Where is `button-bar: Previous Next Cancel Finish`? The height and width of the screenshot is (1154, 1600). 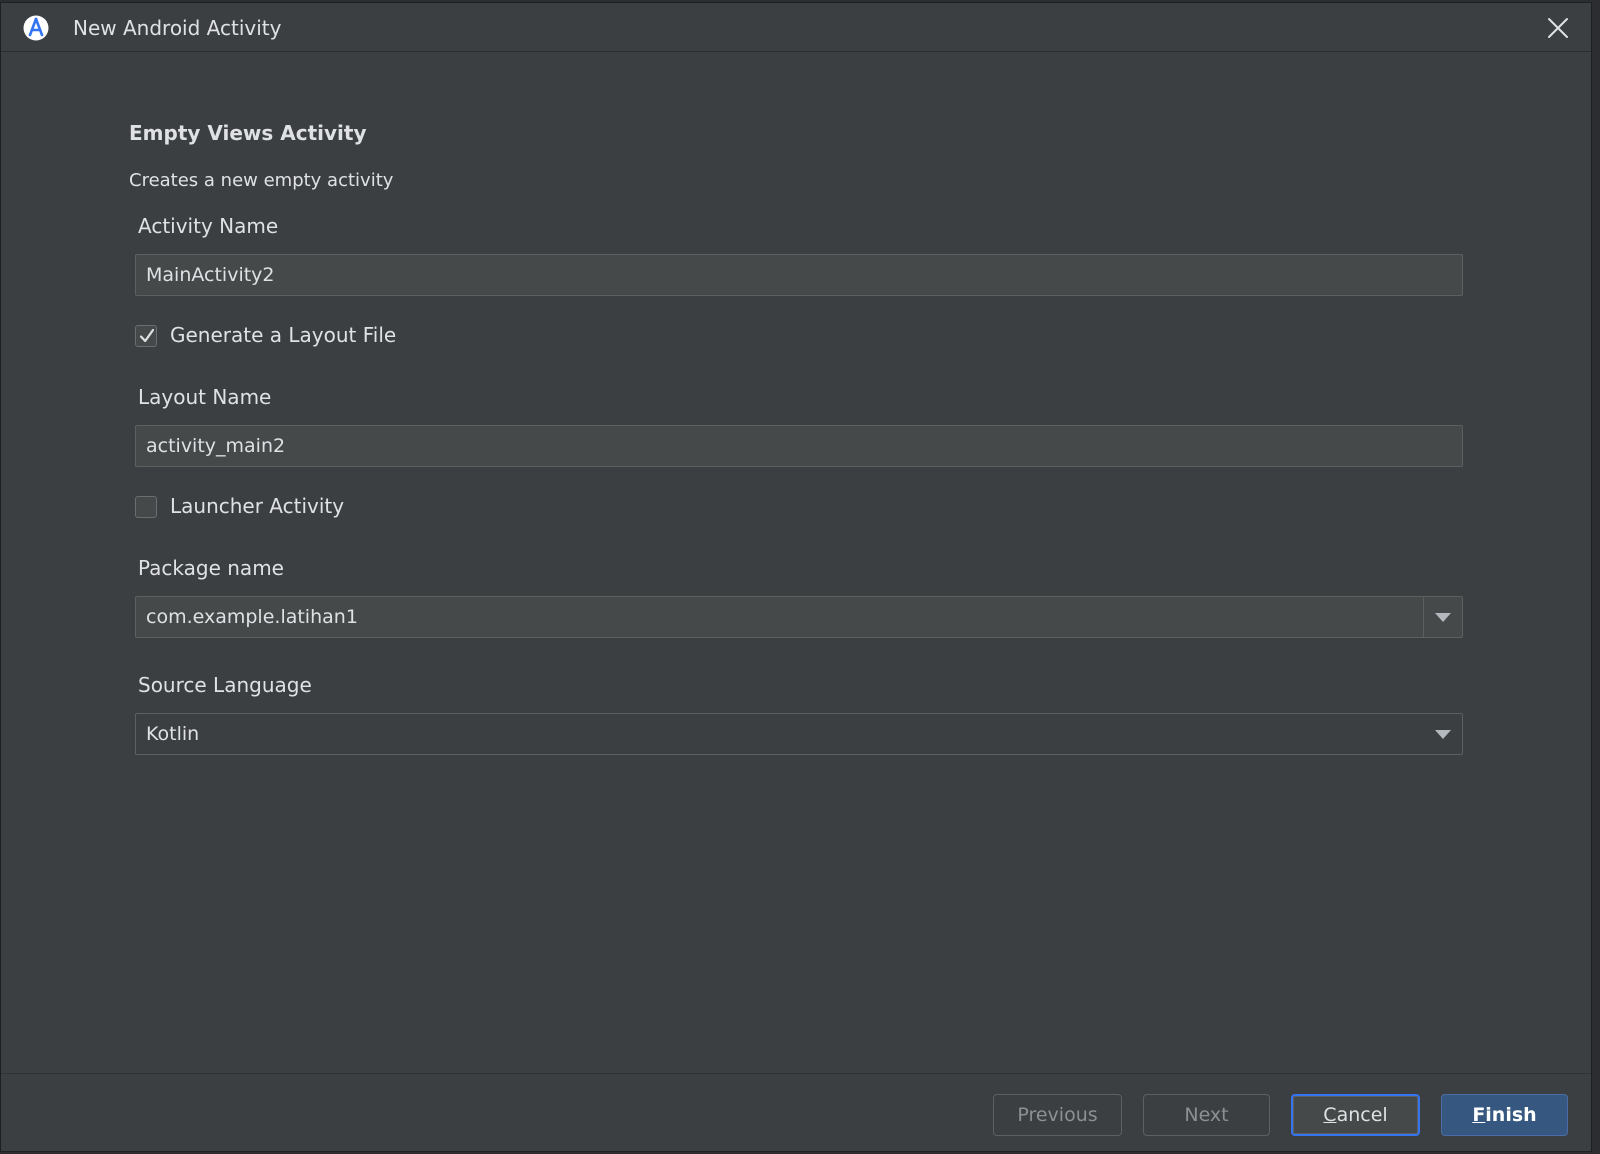
button-bar: Previous Next Cancel Finish is located at coordinates (796, 1113).